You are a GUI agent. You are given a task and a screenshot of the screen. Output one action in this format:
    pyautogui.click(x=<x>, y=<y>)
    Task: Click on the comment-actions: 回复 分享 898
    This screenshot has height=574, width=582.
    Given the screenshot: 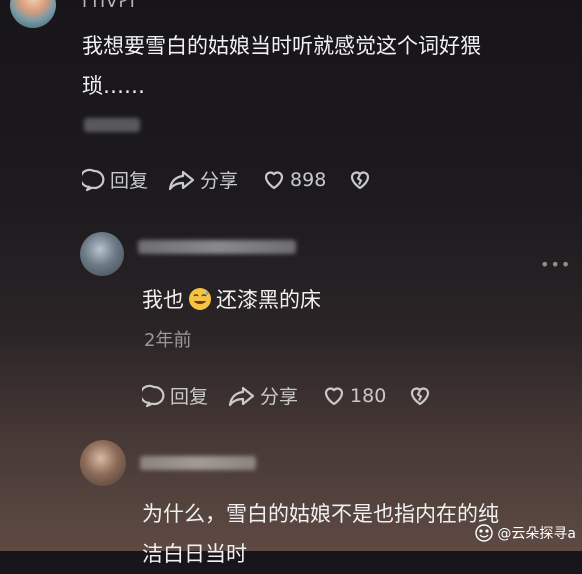 What is the action you would take?
    pyautogui.click(x=227, y=179)
    